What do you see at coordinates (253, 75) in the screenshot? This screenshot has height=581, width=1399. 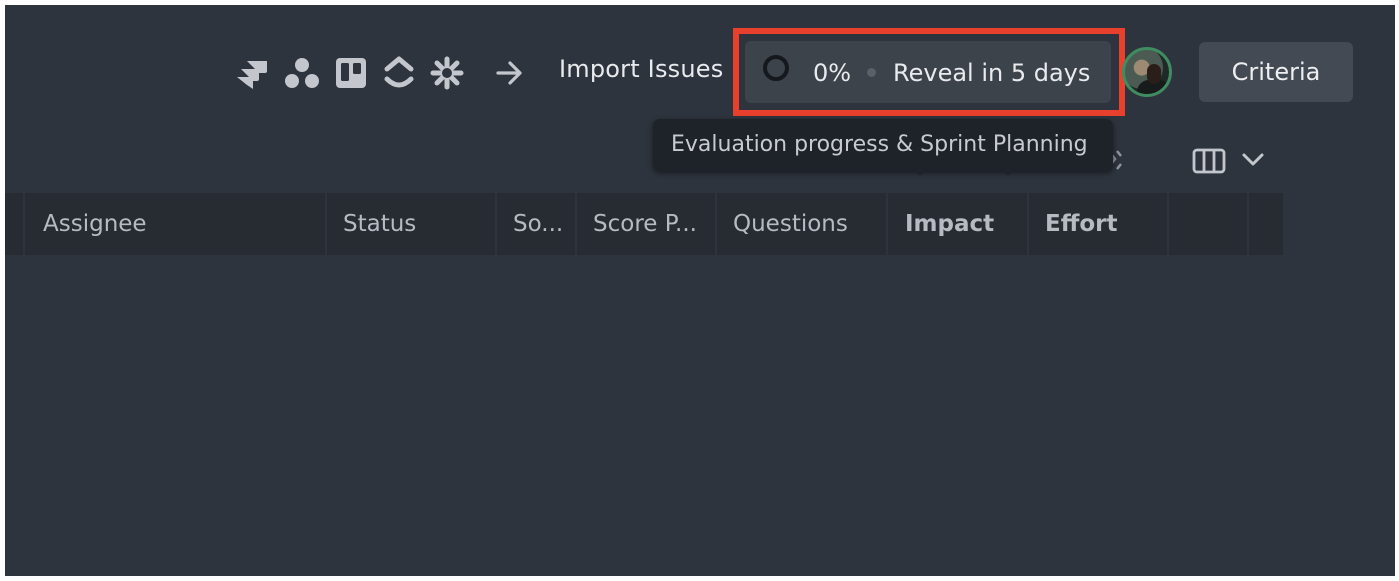 I see `jira-icon` at bounding box center [253, 75].